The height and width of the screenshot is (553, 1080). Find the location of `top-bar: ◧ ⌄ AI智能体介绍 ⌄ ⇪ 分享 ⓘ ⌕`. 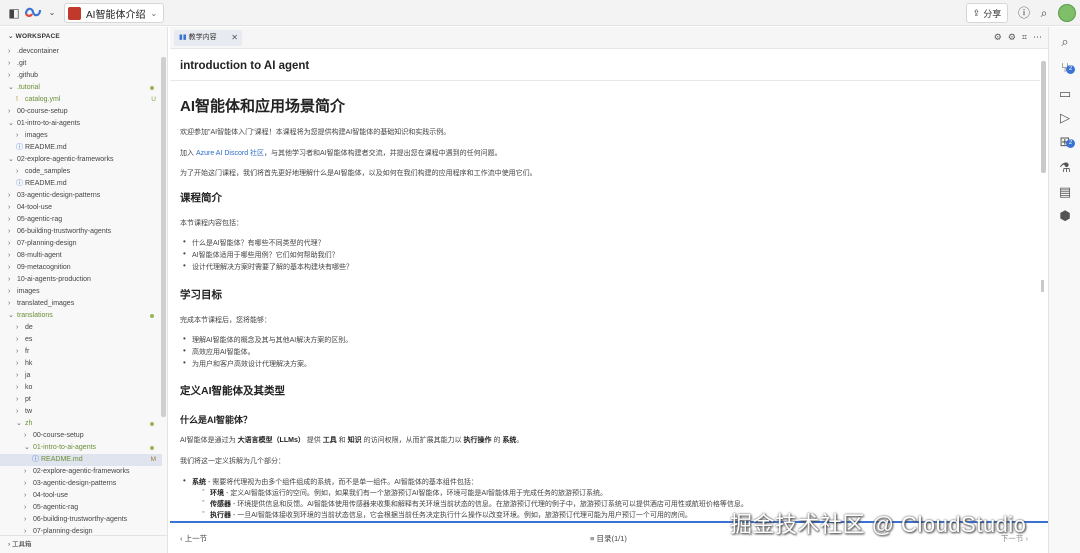

top-bar: ◧ ⌄ AI智能体介绍 ⌄ ⇪ 分享 ⓘ ⌕ is located at coordinates (540, 13).